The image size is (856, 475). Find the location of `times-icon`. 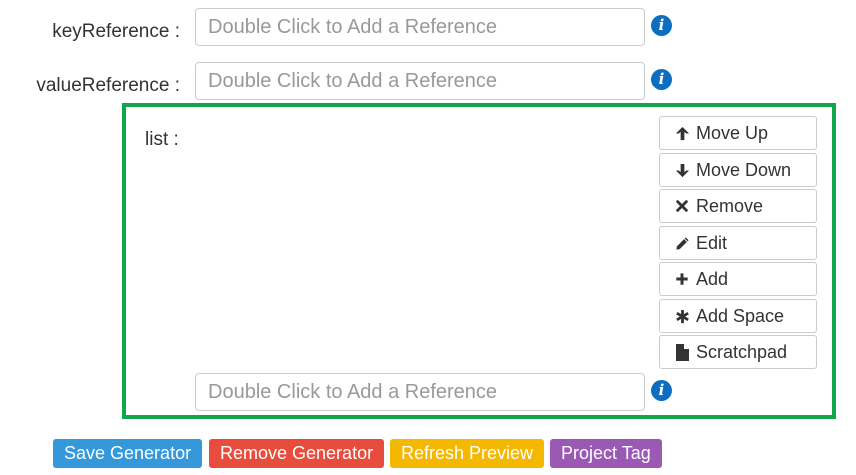

times-icon is located at coordinates (683, 206).